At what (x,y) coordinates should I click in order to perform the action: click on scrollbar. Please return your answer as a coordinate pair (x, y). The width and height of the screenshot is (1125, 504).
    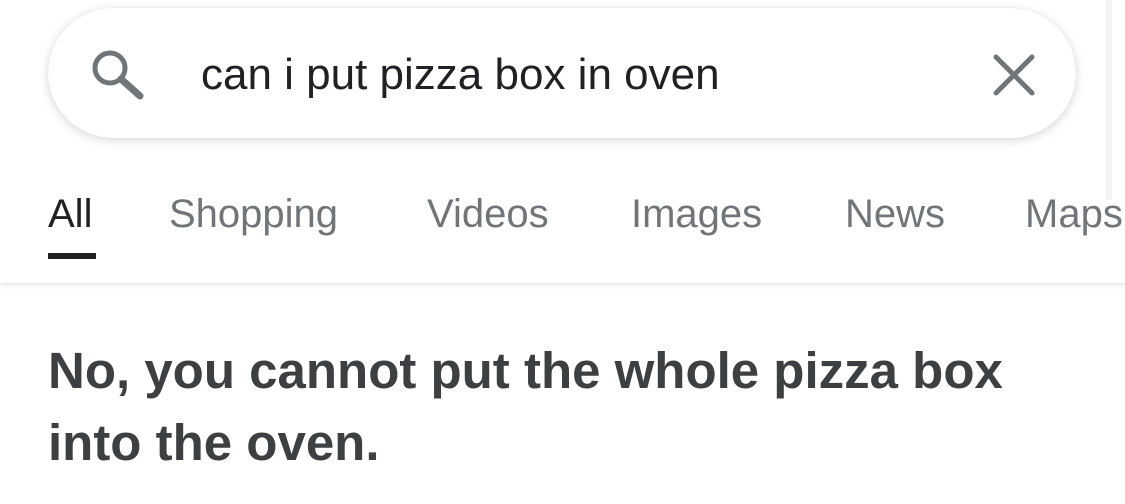
    Looking at the image, I should click on (1109, 100).